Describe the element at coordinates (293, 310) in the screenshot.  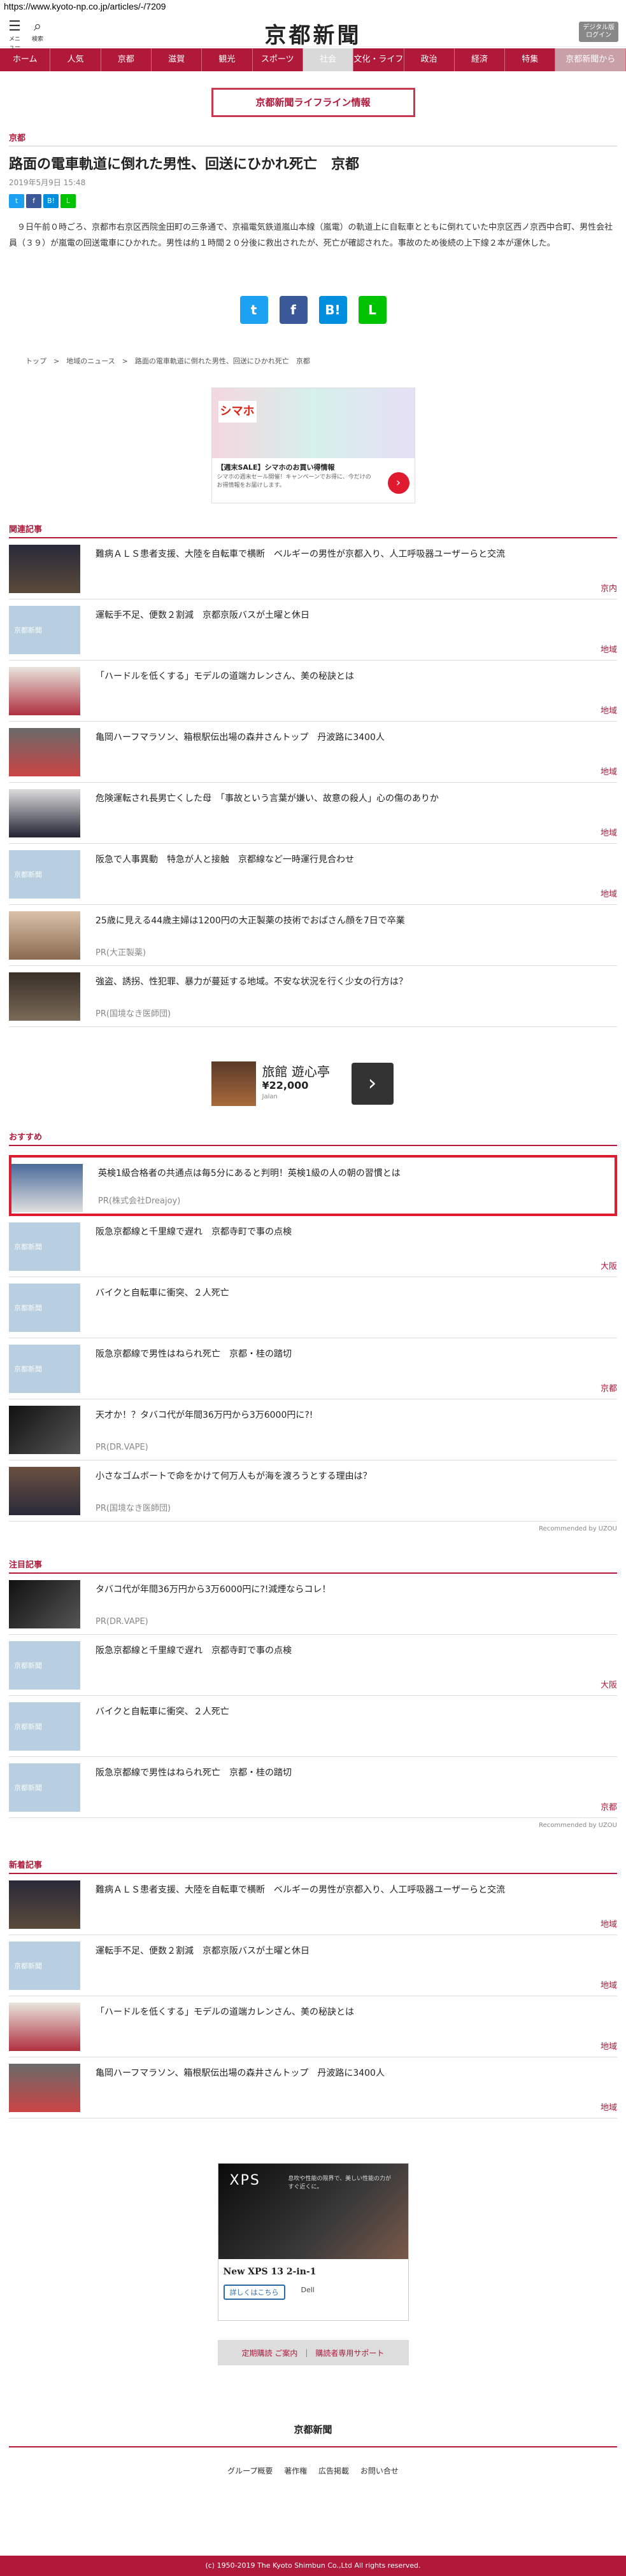
I see `facebook-share-large-button: f` at that location.